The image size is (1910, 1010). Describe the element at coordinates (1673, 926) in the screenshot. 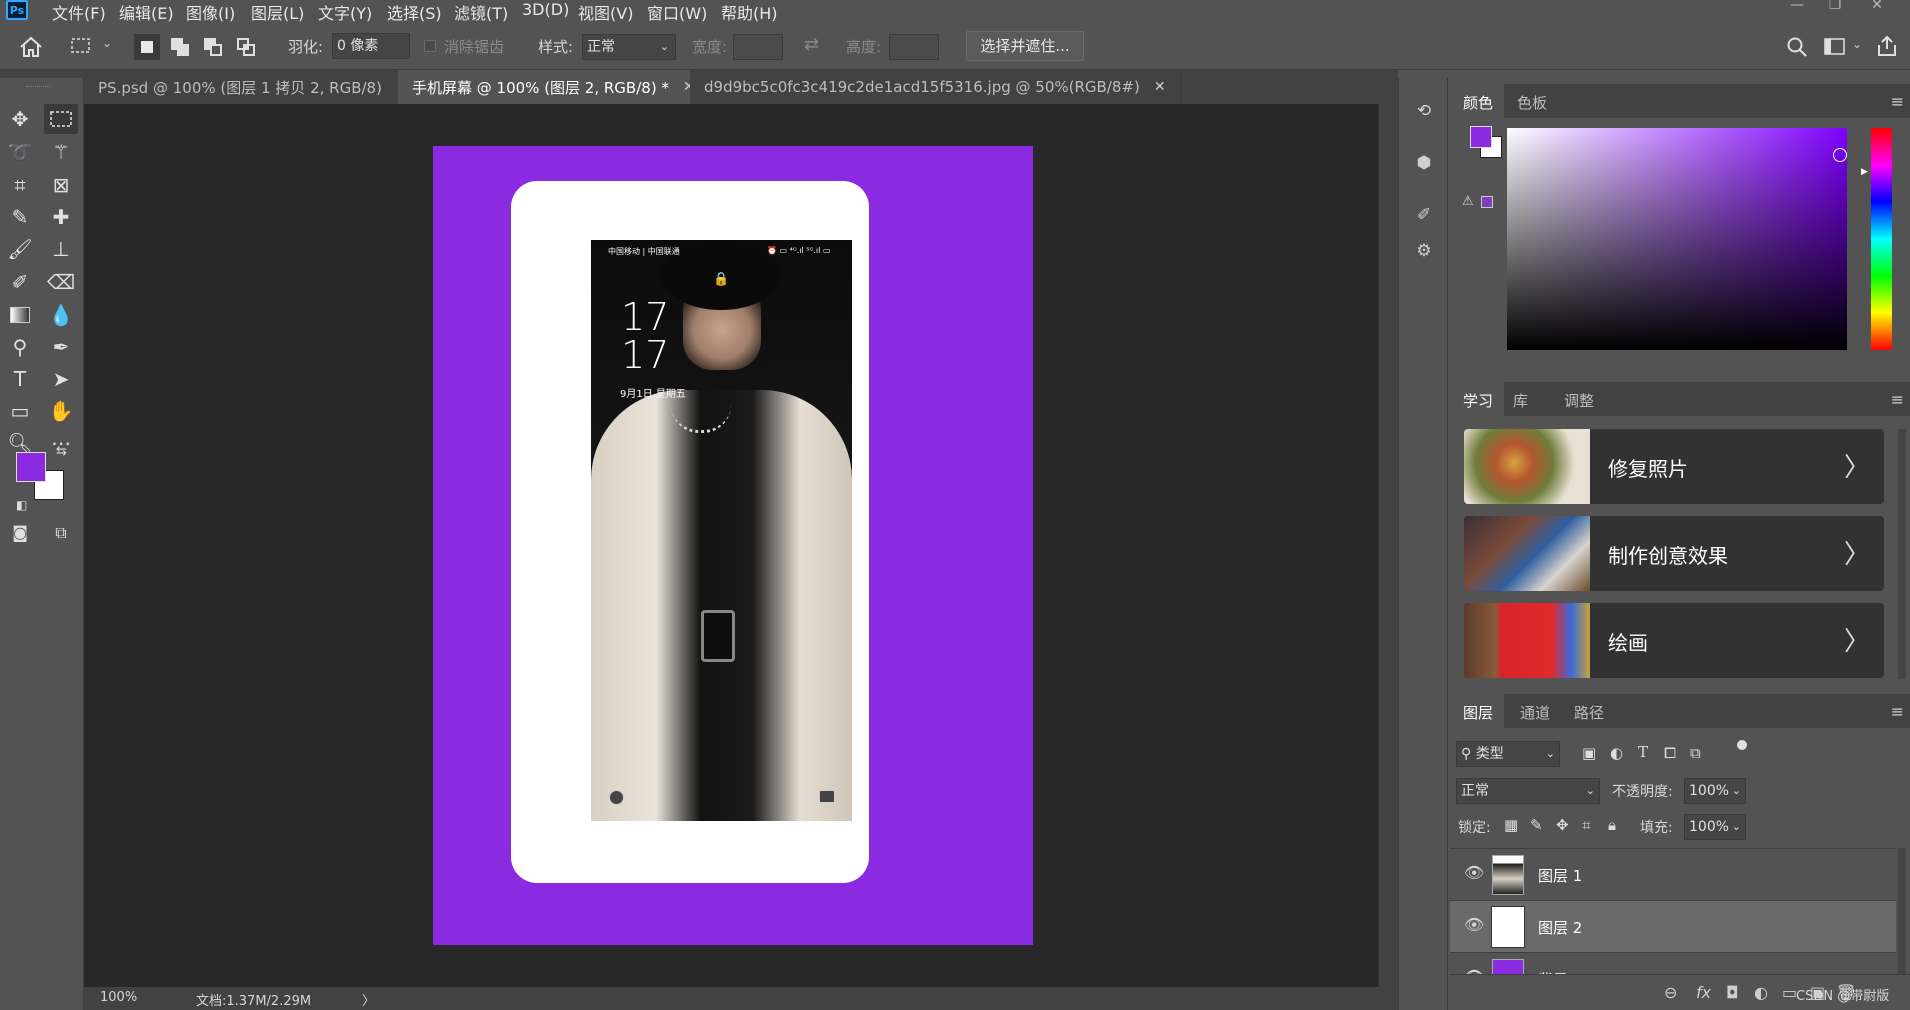

I see `layer-row: 👁︎ 图层 2` at that location.